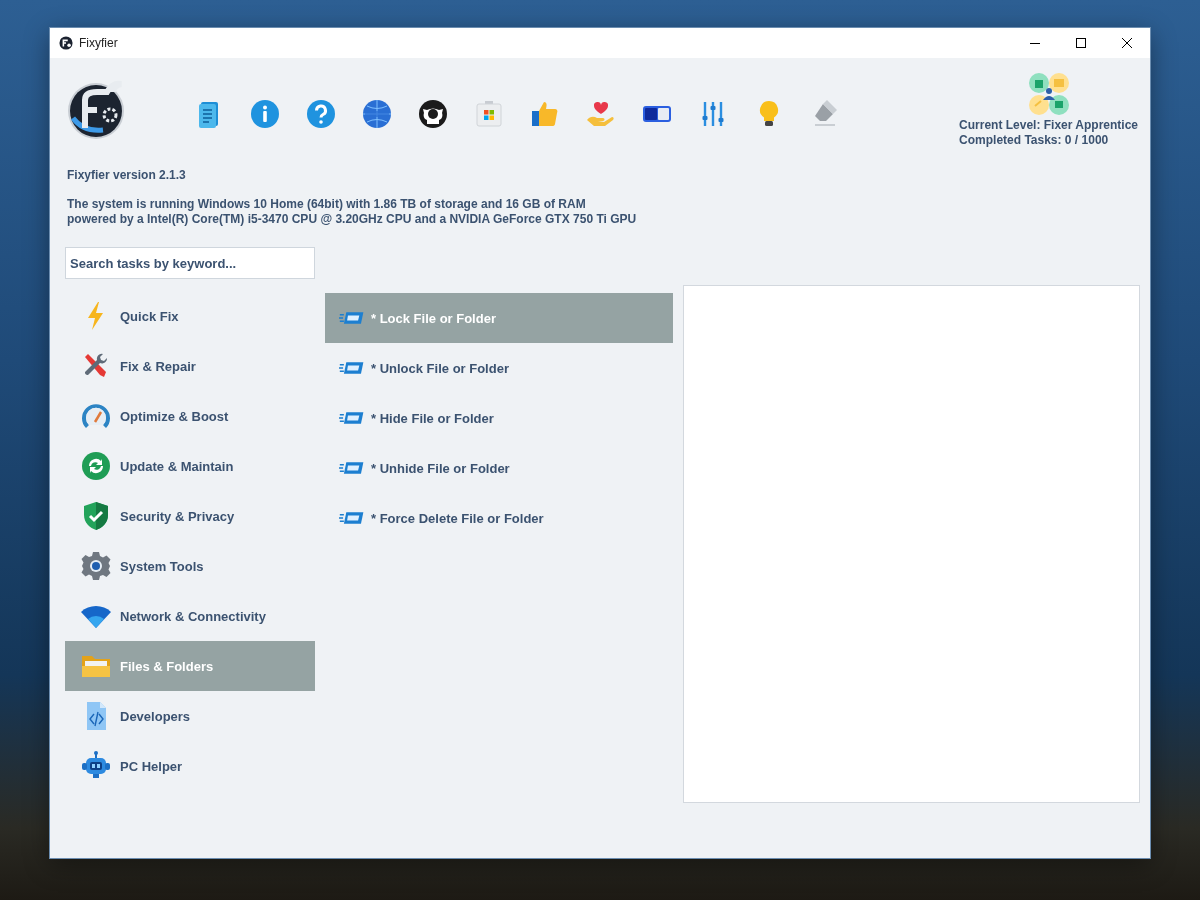 This screenshot has width=1200, height=900. Describe the element at coordinates (127, 175) in the screenshot. I see `version-text: Fixyfier version 2.1.3` at that location.